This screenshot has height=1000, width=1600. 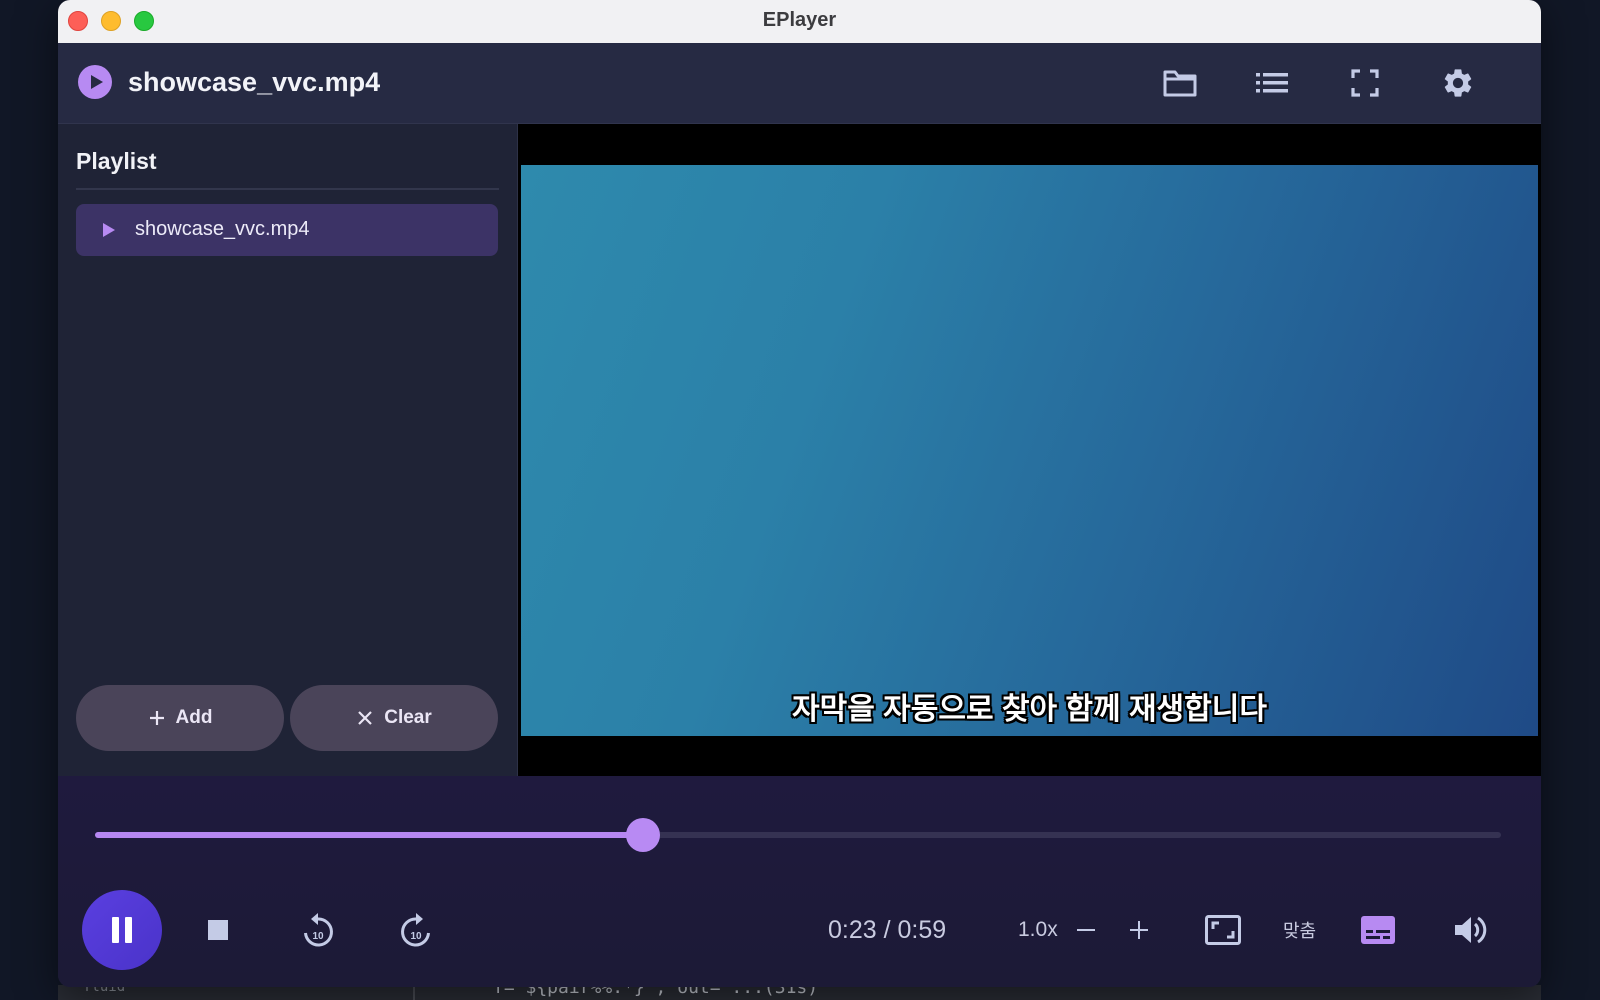 What do you see at coordinates (408, 717) in the screenshot?
I see `clear-button-label: Clear` at bounding box center [408, 717].